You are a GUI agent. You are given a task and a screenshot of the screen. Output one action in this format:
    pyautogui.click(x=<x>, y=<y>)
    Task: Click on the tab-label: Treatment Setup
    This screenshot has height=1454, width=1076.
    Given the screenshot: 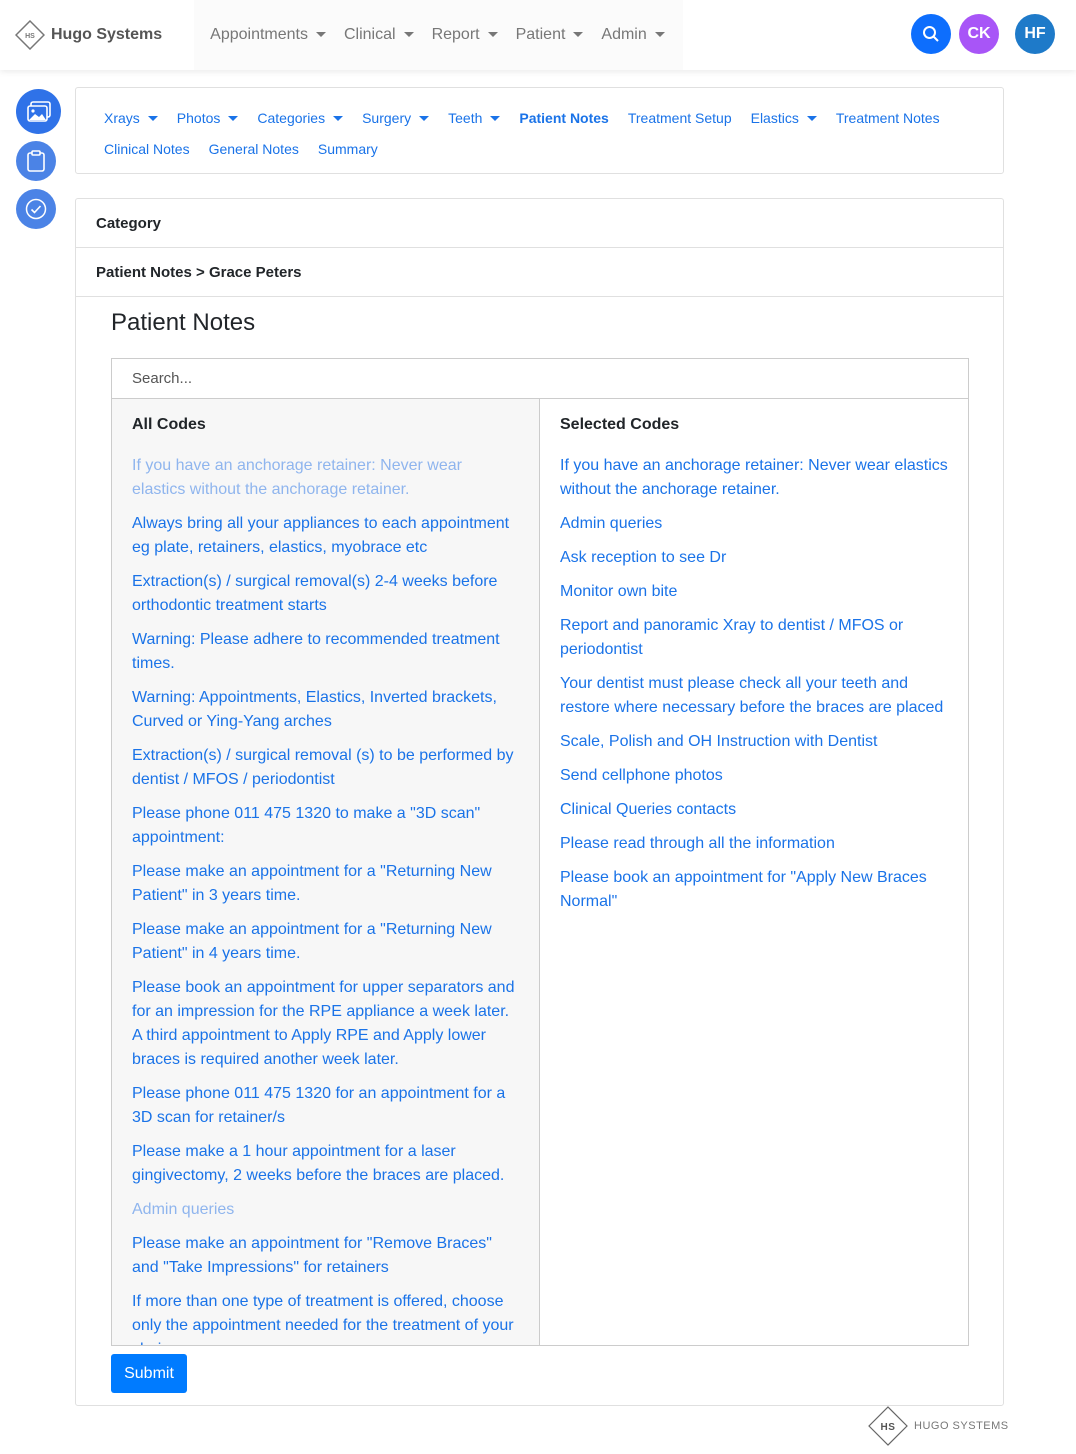 What is the action you would take?
    pyautogui.click(x=679, y=117)
    